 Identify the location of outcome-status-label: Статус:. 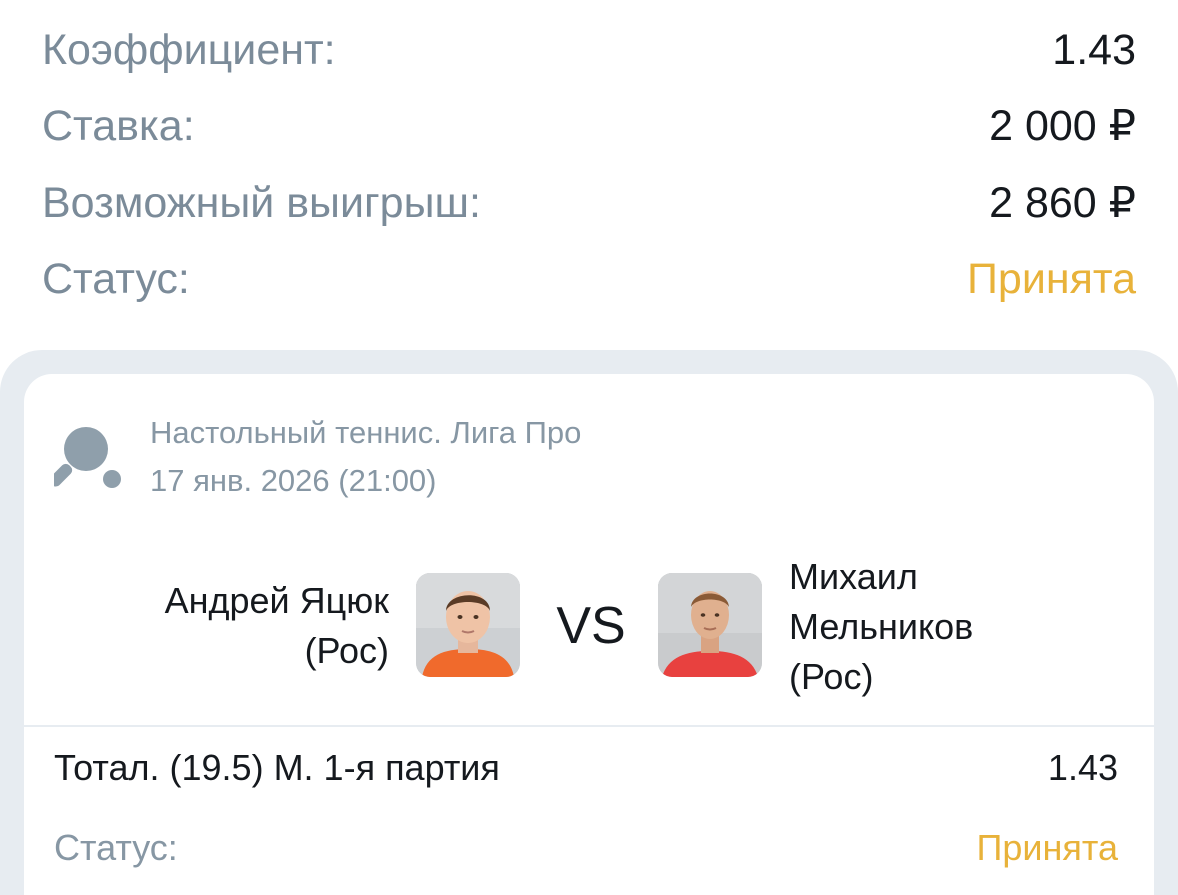
(116, 847).